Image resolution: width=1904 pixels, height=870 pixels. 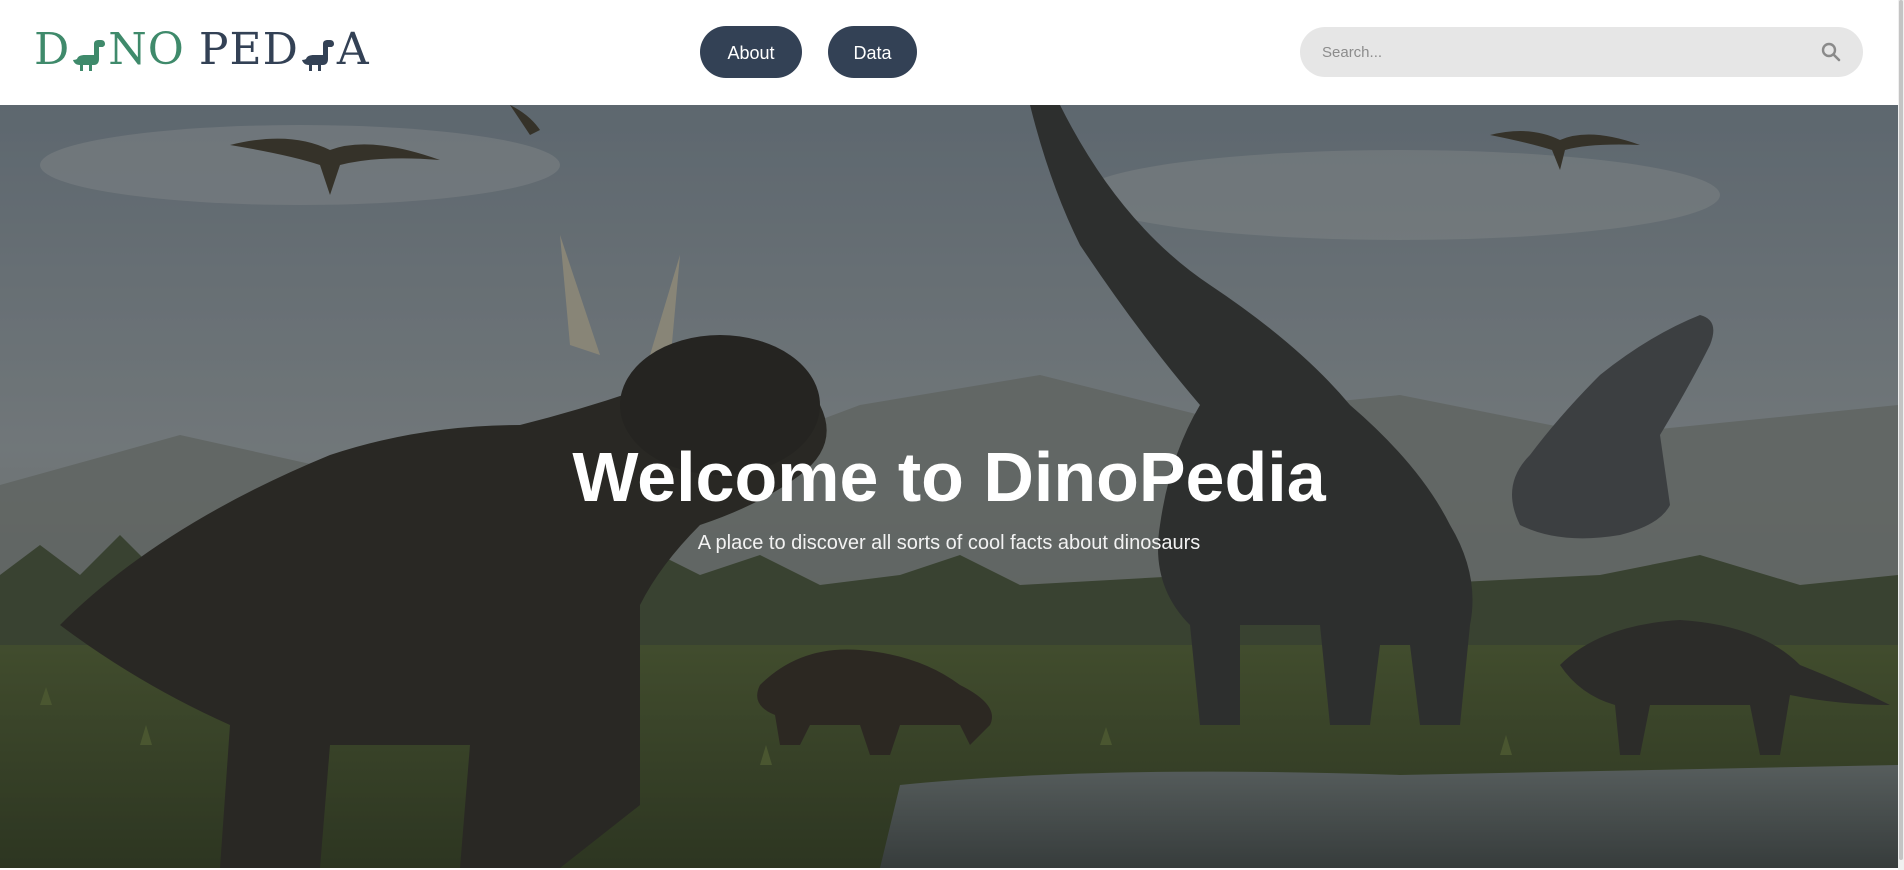 What do you see at coordinates (872, 52) in the screenshot?
I see `data-button: Data` at bounding box center [872, 52].